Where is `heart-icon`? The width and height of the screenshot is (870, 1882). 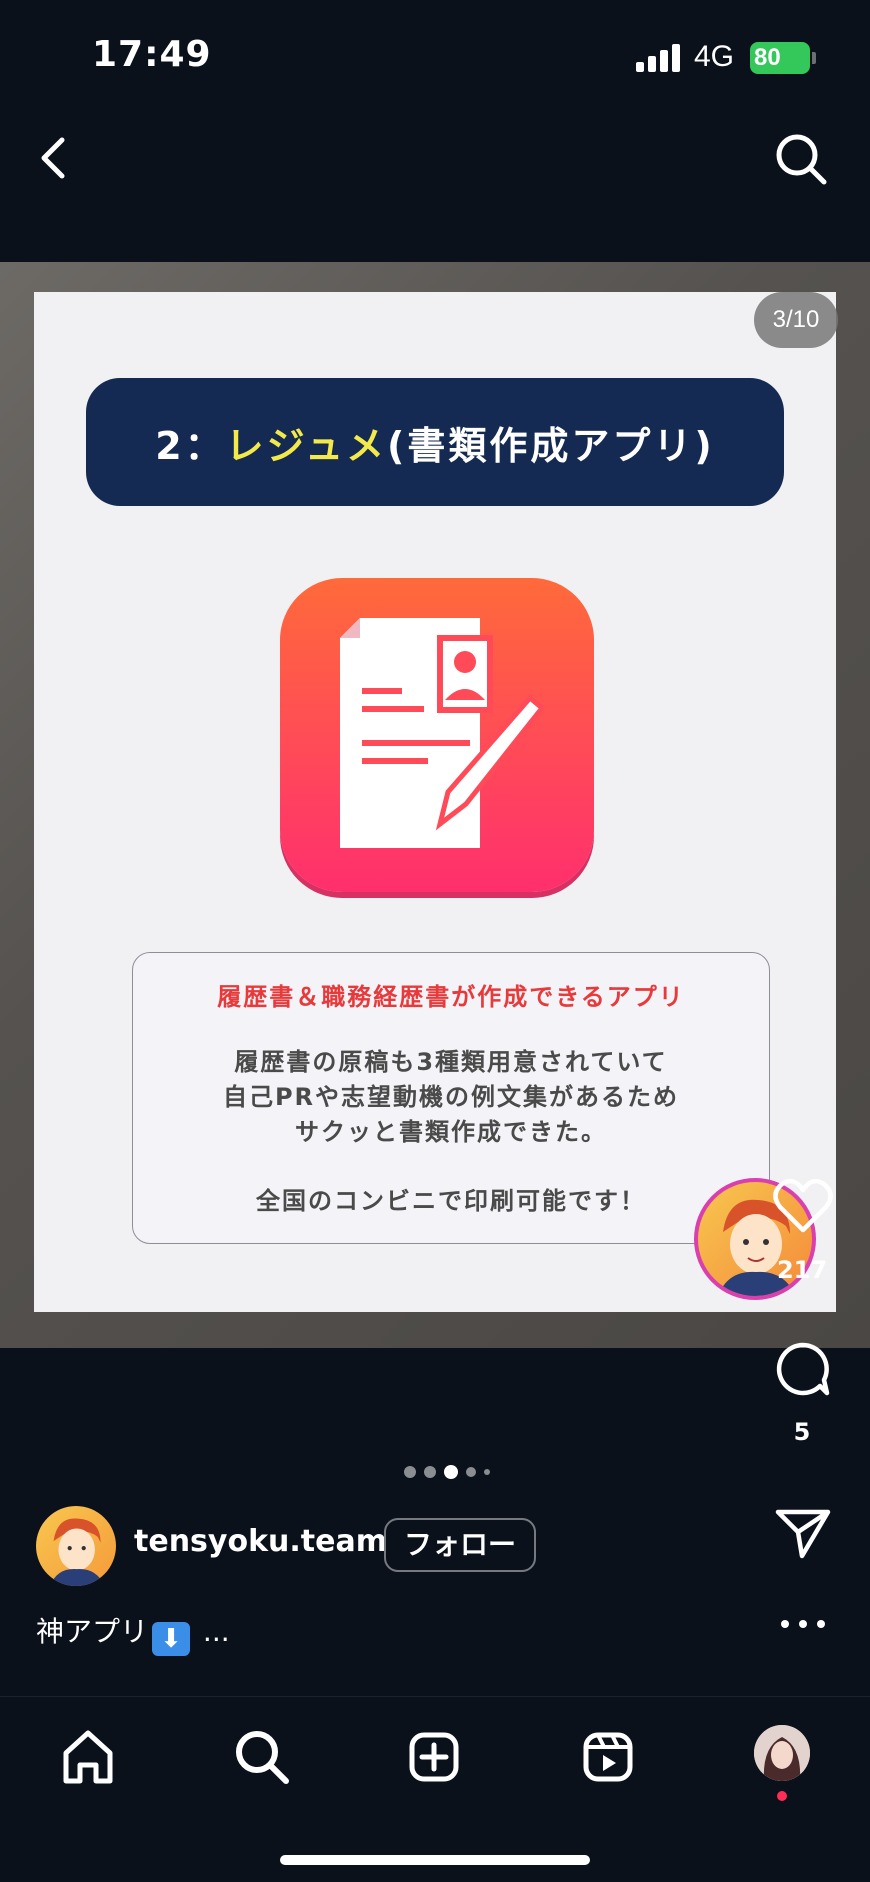 heart-icon is located at coordinates (803, 1205).